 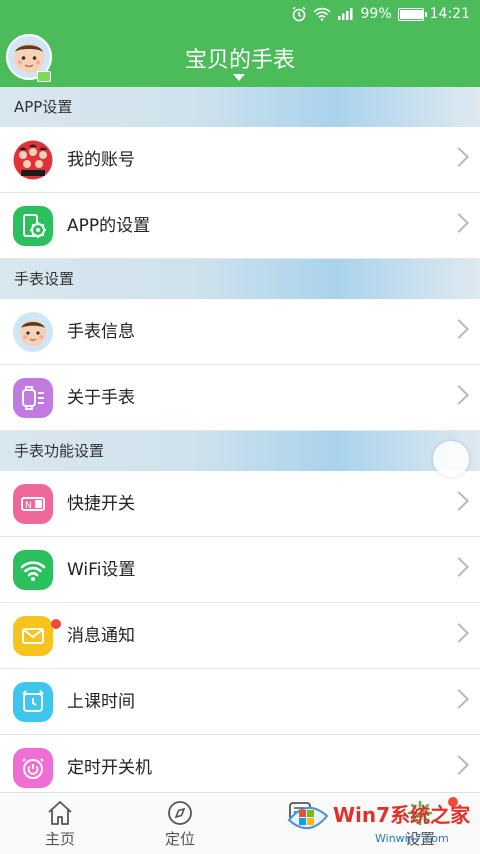 I want to click on app-header: 99% 14:21 宝贝的手表, so click(x=240, y=43).